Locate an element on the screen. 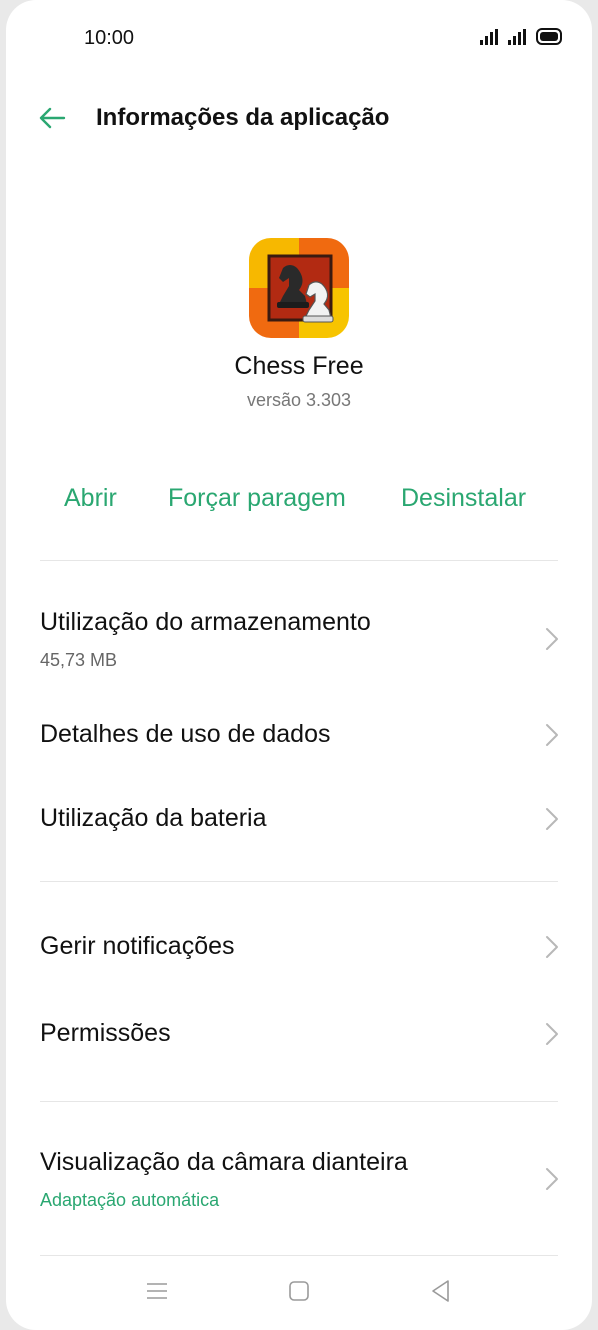 This screenshot has width=598, height=1330. app-actions: Abrir Forçar paragem Desinstalar is located at coordinates (299, 504).